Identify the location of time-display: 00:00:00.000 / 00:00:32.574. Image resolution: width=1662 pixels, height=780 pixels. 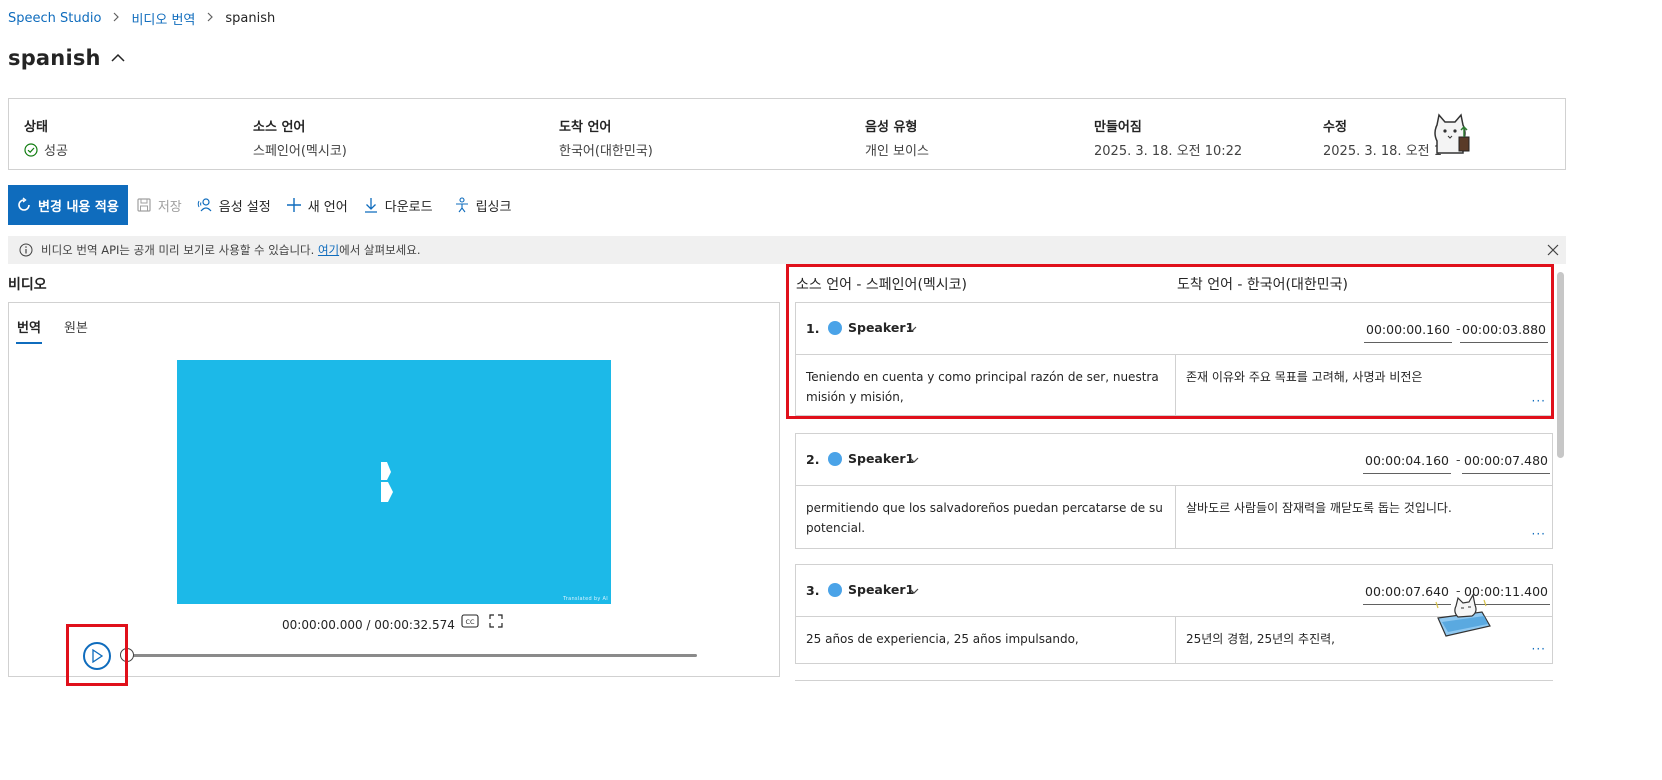
(368, 625).